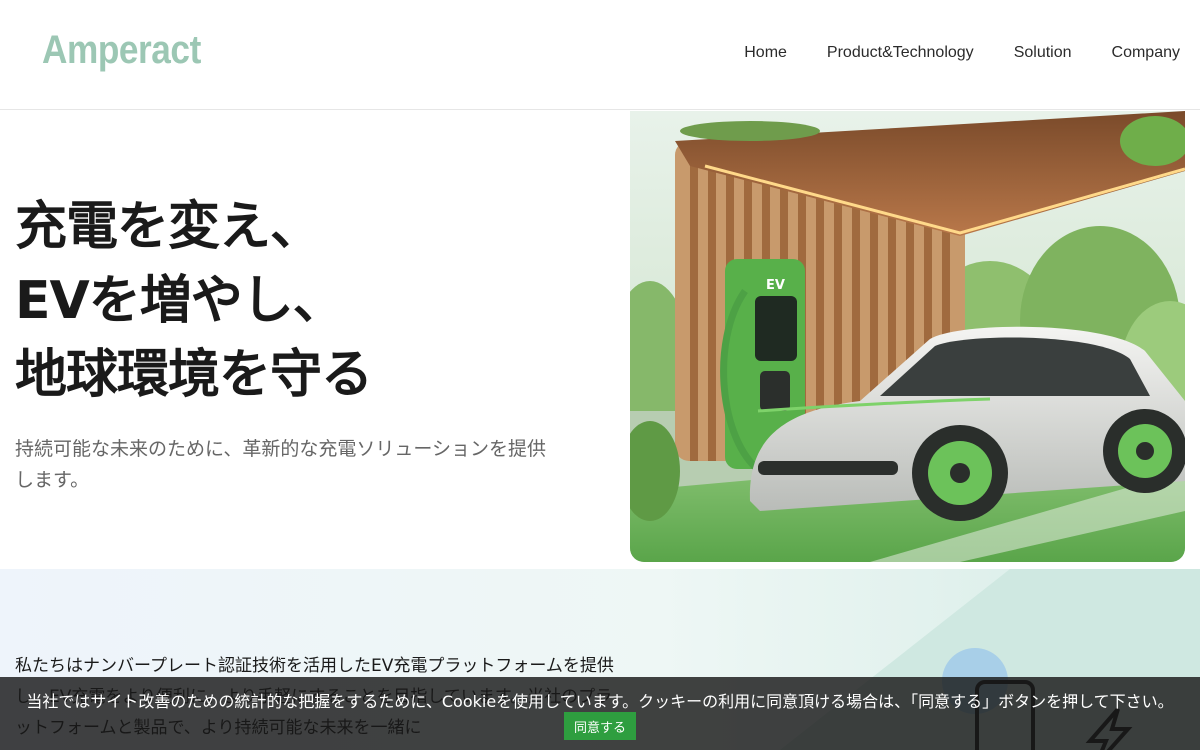  What do you see at coordinates (121, 50) in the screenshot?
I see `logo: Amperact` at bounding box center [121, 50].